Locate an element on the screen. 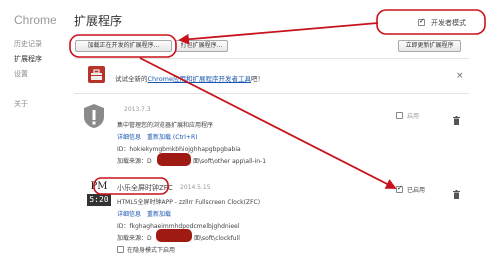 The image size is (491, 264). extension-1-load-label: 加载来源： is located at coordinates (132, 161).